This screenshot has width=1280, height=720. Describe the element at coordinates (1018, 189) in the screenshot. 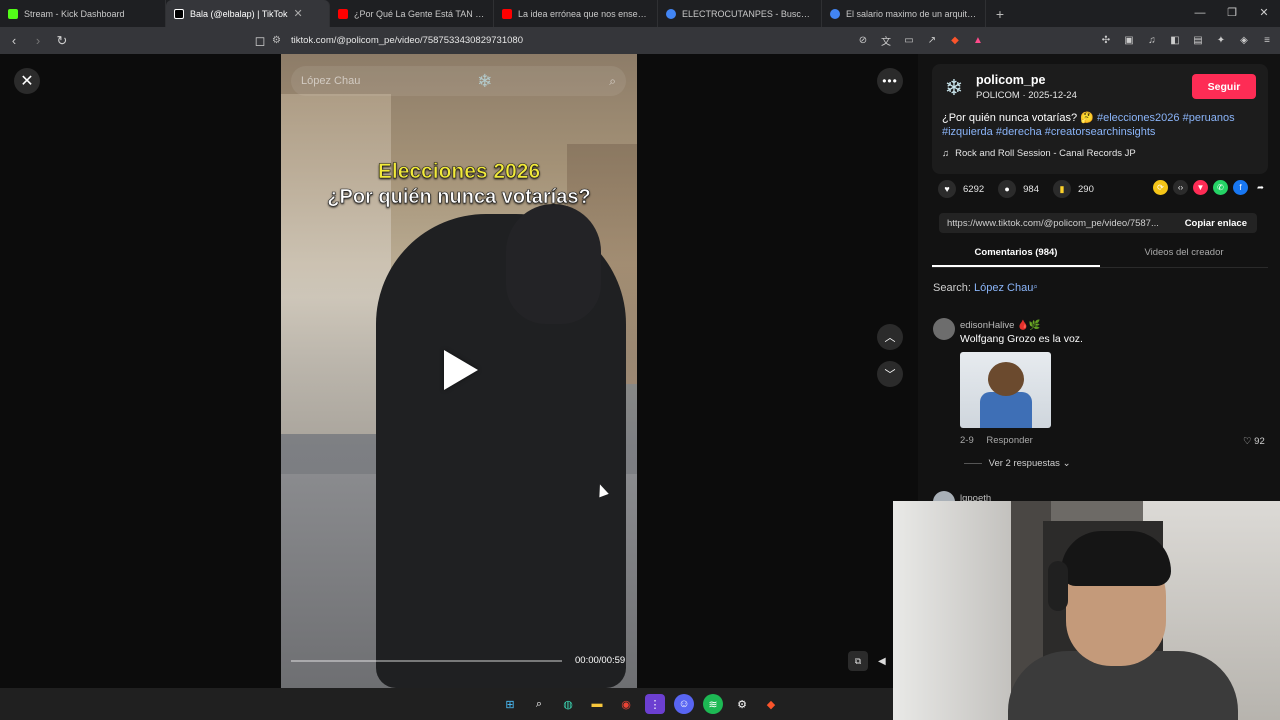

I see `comment-stat: ● 984` at that location.